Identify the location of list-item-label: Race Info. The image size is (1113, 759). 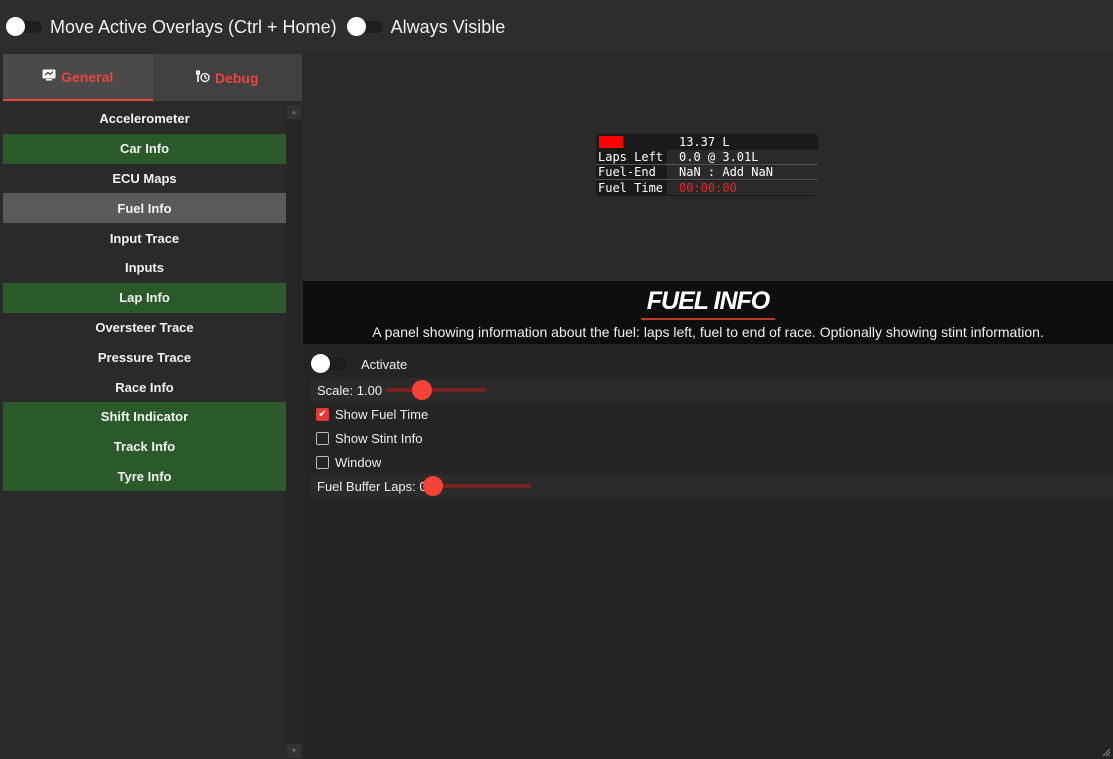
(144, 387).